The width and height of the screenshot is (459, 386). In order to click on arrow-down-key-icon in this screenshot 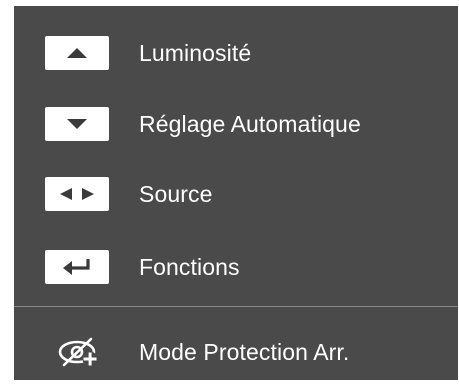, I will do `click(77, 124)`.